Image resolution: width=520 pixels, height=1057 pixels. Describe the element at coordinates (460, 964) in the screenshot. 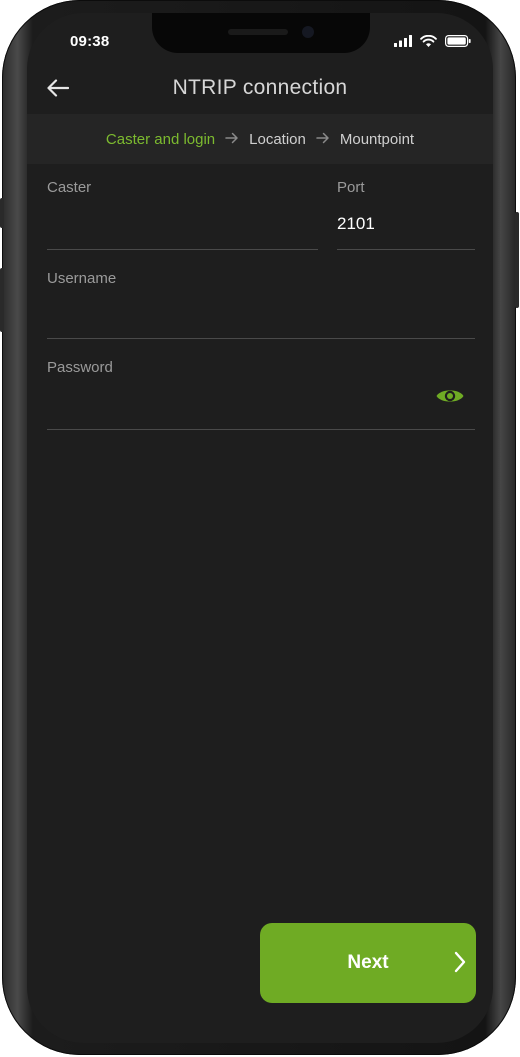

I see `chevron-right-icon` at that location.